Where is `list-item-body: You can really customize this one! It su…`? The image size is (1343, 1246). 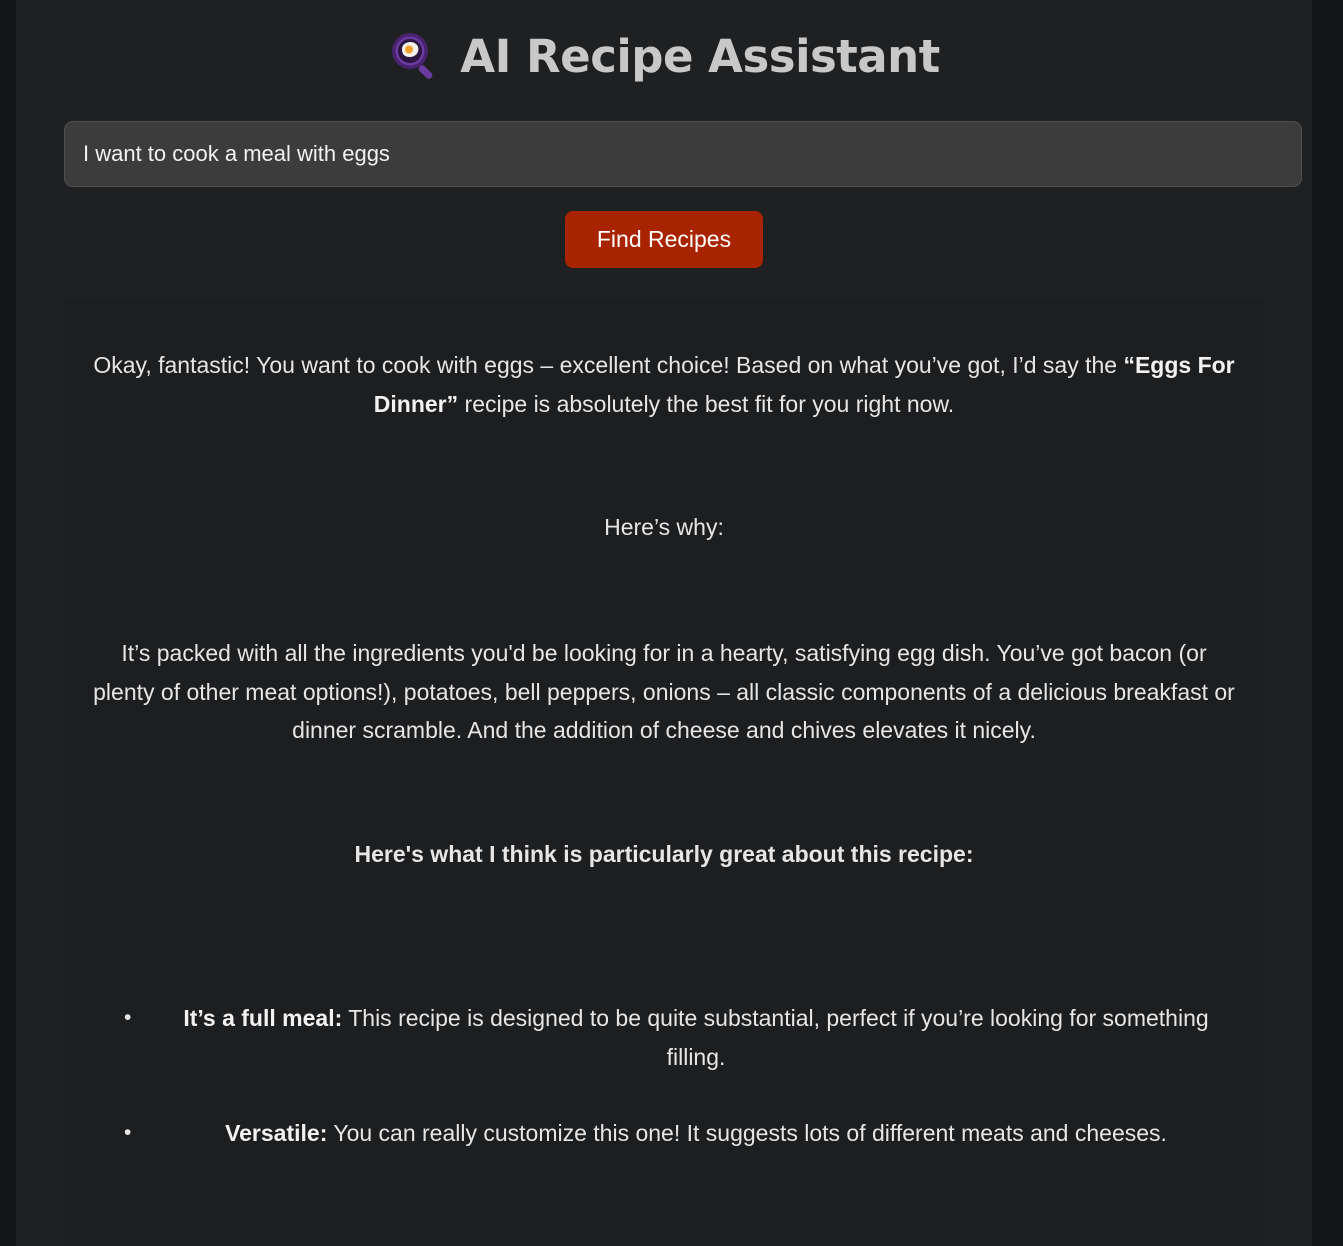 list-item-body: You can really customize this one! It su… is located at coordinates (747, 1133).